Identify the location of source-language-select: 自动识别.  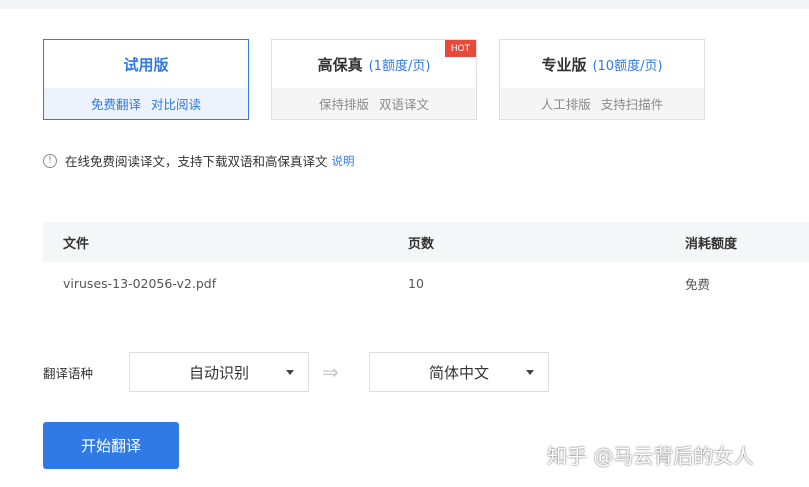
(219, 372).